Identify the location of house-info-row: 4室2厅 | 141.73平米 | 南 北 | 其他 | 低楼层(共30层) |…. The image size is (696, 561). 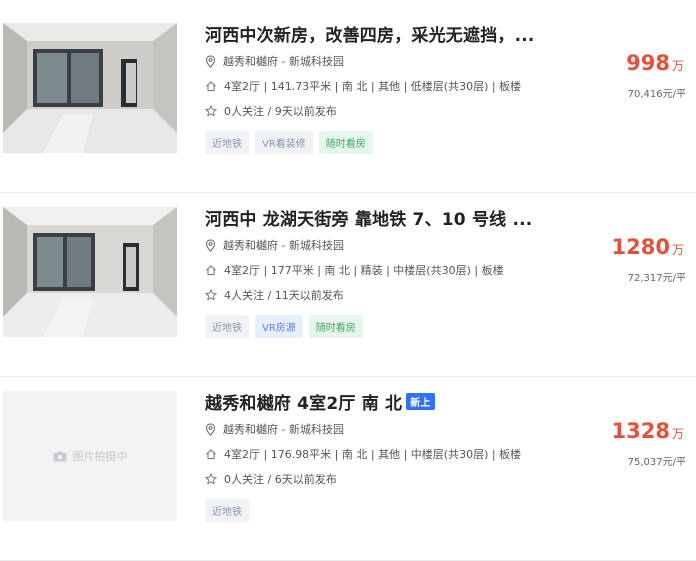
(363, 86).